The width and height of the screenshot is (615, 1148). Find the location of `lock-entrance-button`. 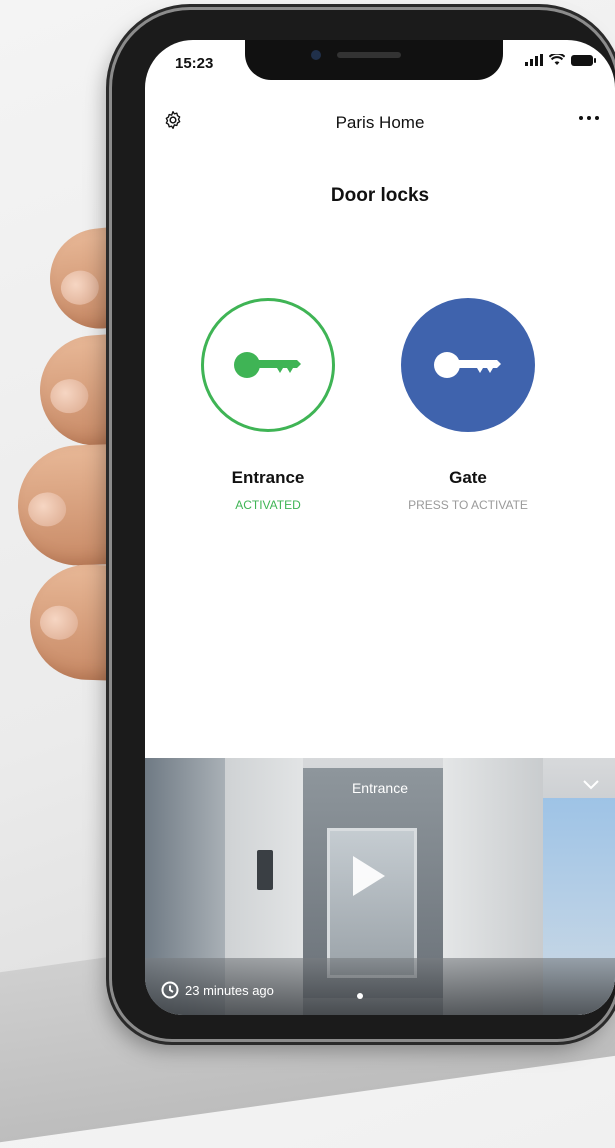

lock-entrance-button is located at coordinates (268, 365).